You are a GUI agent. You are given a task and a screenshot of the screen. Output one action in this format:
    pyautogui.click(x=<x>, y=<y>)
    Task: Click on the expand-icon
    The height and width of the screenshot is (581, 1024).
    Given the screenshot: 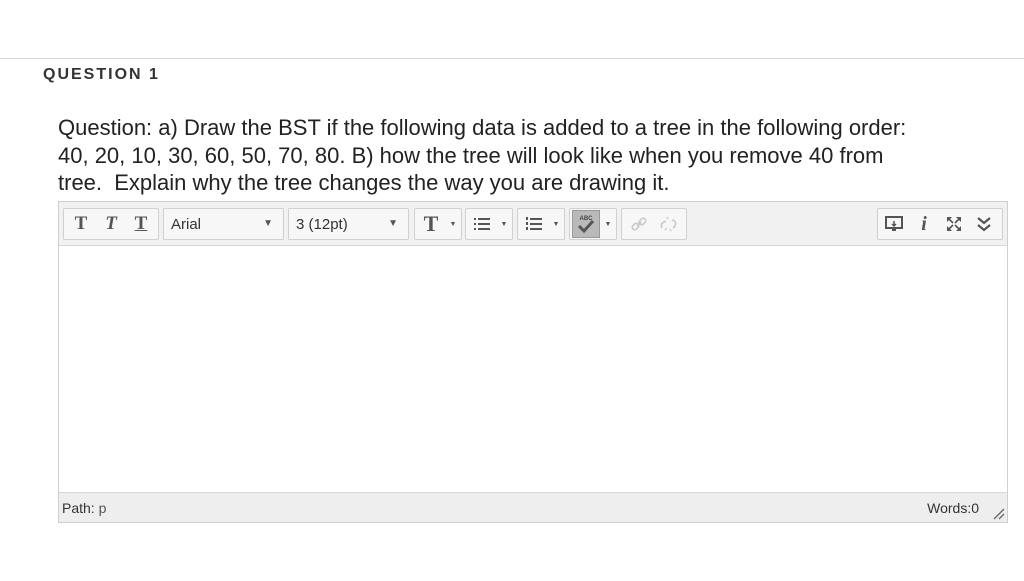 What is the action you would take?
    pyautogui.click(x=954, y=224)
    